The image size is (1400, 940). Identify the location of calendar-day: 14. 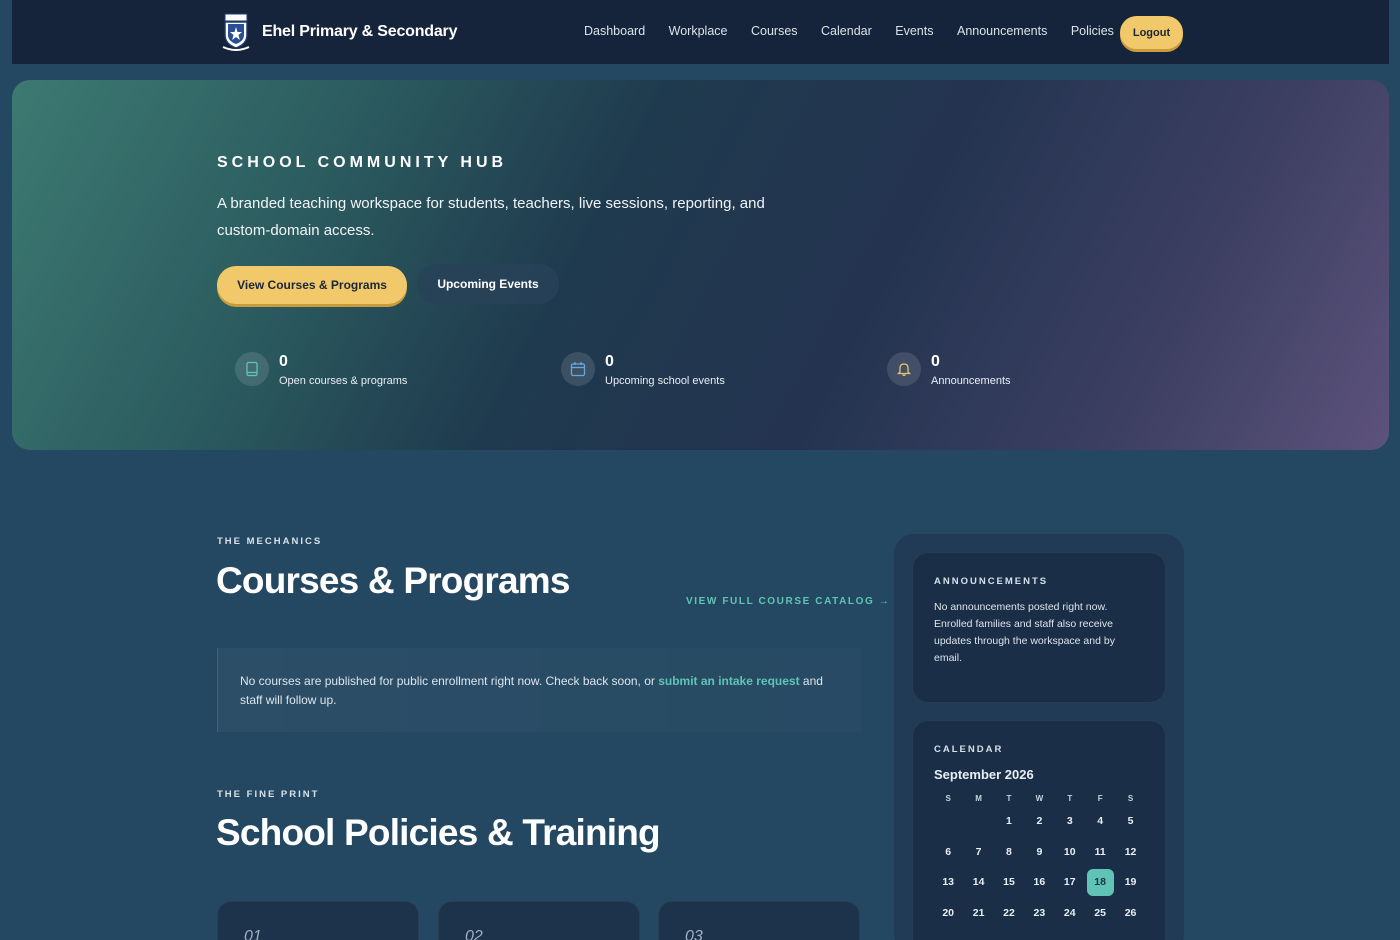
(978, 884).